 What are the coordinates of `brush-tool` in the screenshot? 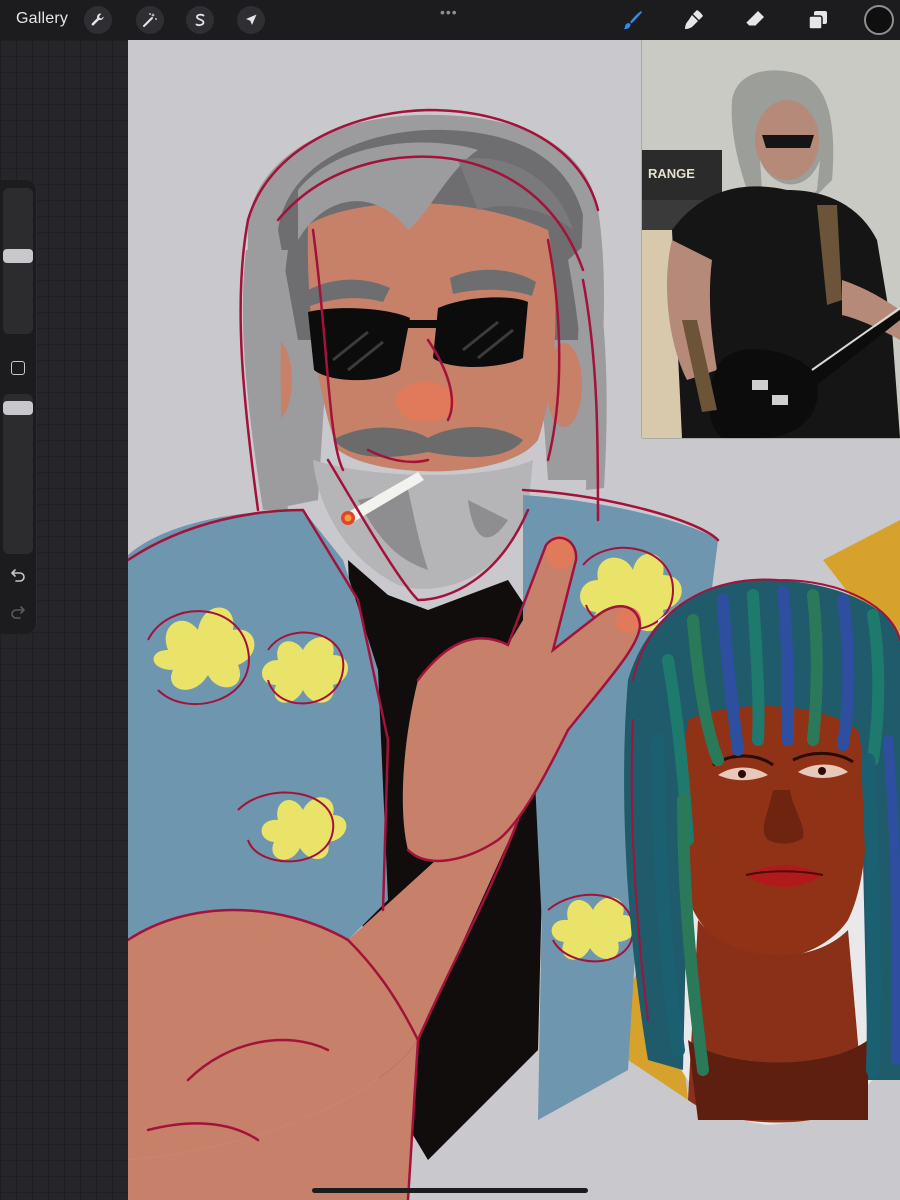 It's located at (632, 20).